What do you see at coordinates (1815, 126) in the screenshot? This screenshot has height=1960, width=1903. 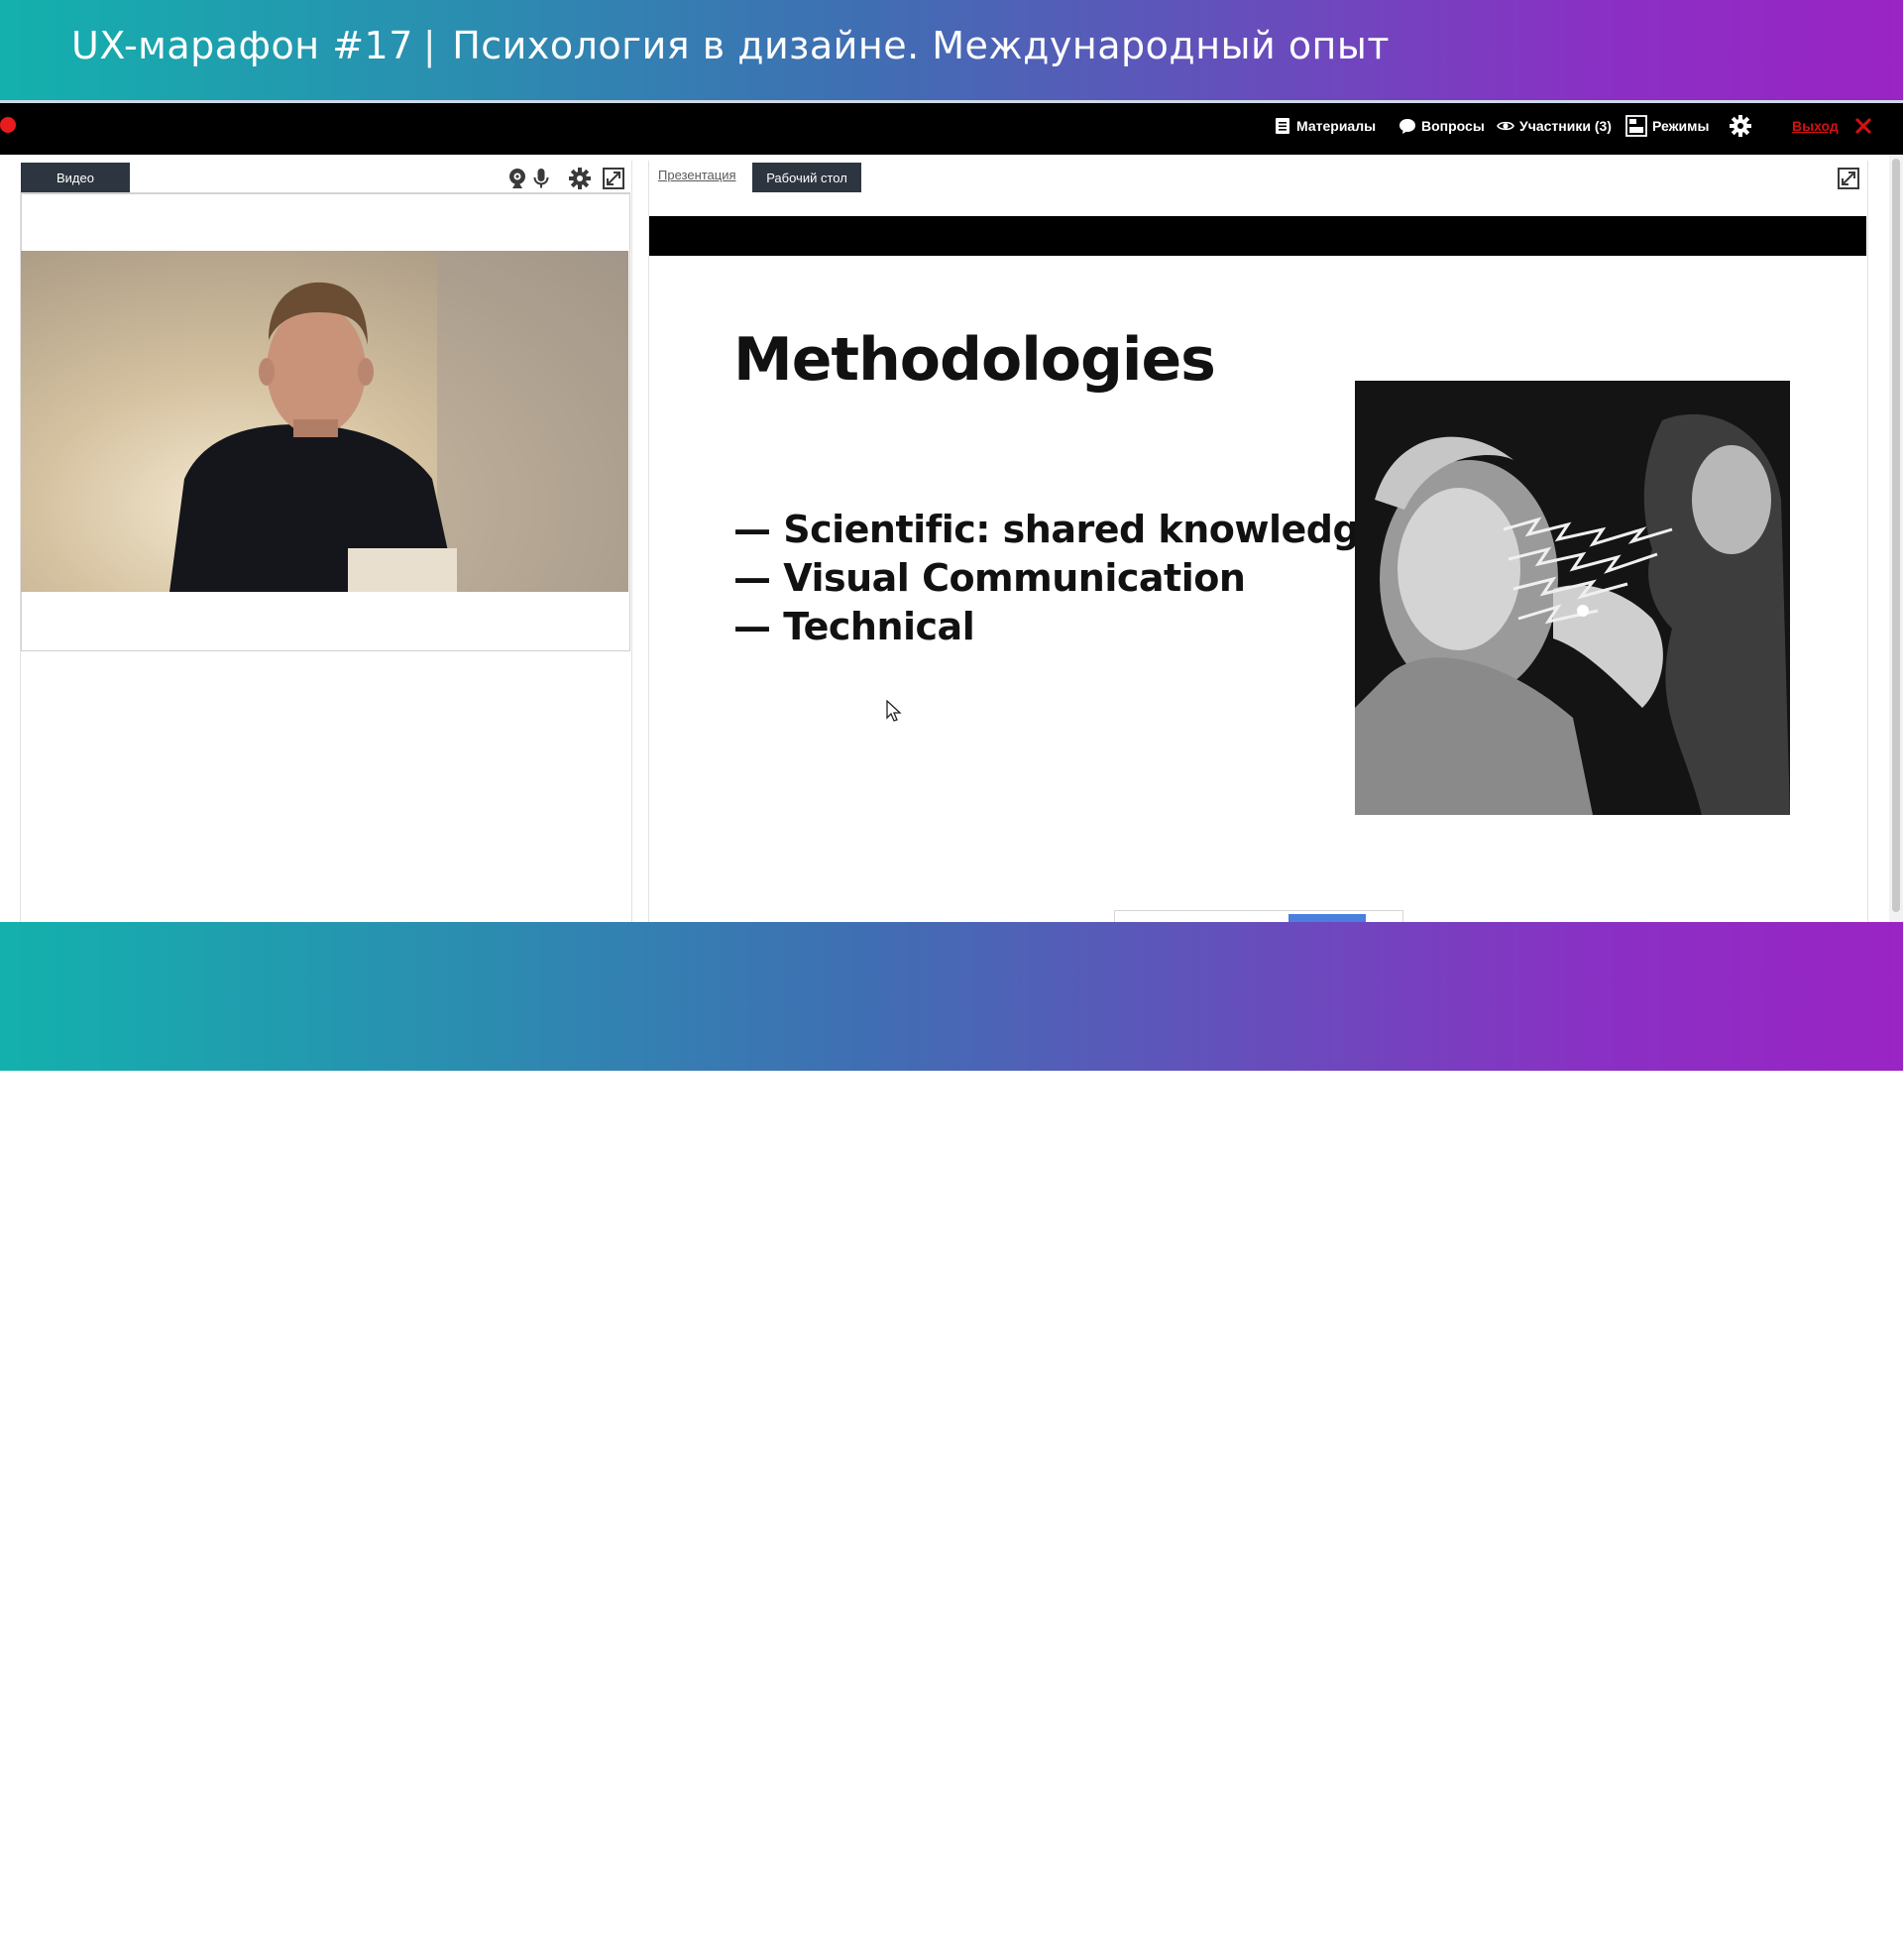 I see `exit-label: Выход` at bounding box center [1815, 126].